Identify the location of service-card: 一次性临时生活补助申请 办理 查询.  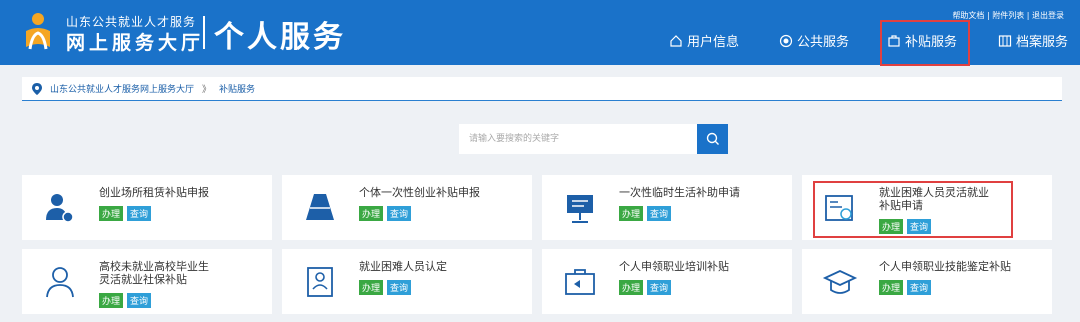
(667, 207).